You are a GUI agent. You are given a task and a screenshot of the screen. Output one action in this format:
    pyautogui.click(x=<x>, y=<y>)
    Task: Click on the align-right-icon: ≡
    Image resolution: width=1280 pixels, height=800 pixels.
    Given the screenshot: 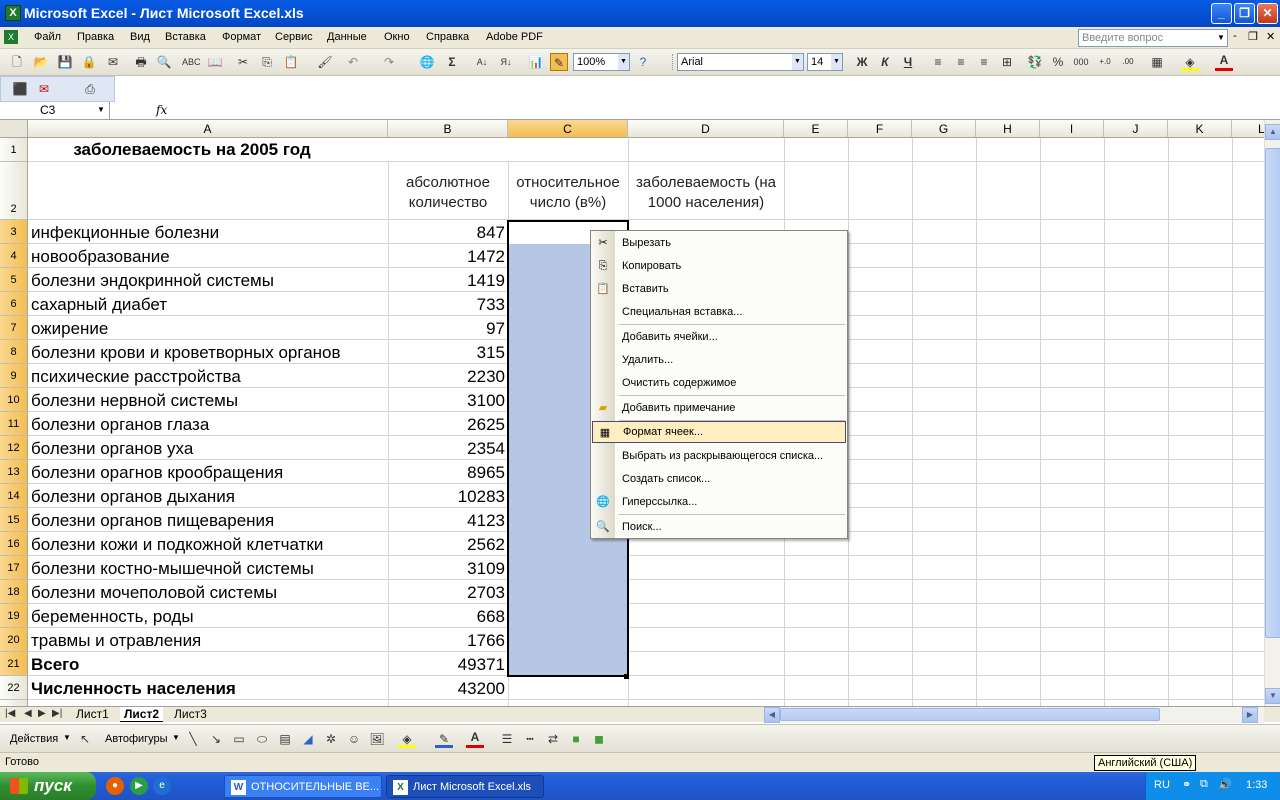 What is the action you would take?
    pyautogui.click(x=984, y=62)
    